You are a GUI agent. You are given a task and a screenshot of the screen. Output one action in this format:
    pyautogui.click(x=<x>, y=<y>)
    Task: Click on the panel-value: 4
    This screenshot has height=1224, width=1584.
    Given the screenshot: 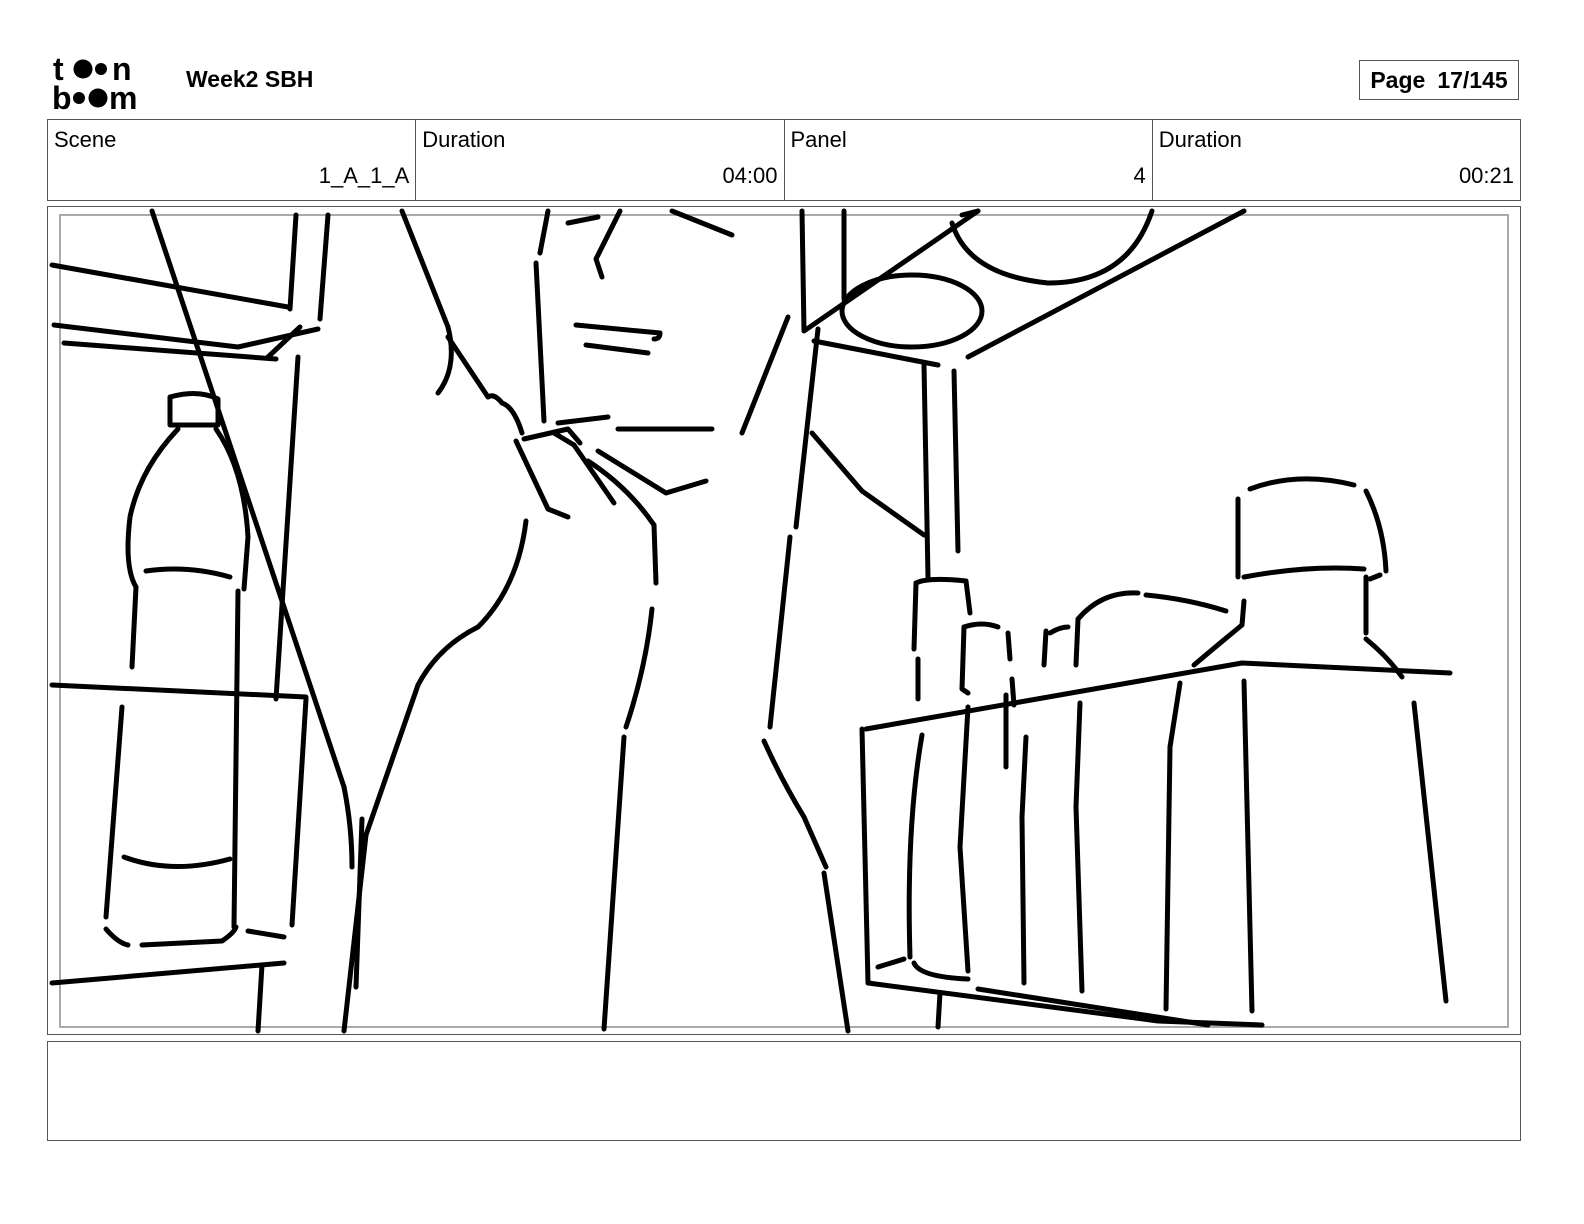 What is the action you would take?
    pyautogui.click(x=1139, y=175)
    